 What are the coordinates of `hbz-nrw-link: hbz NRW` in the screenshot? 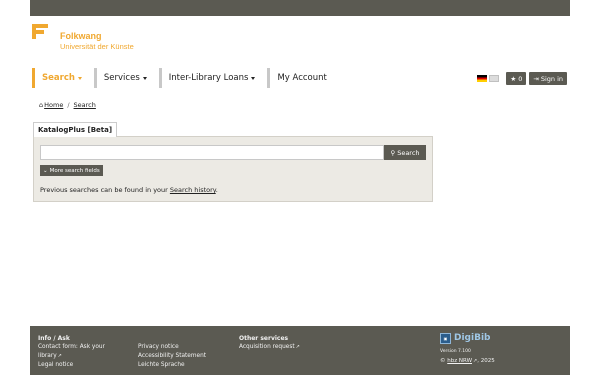 It's located at (459, 361).